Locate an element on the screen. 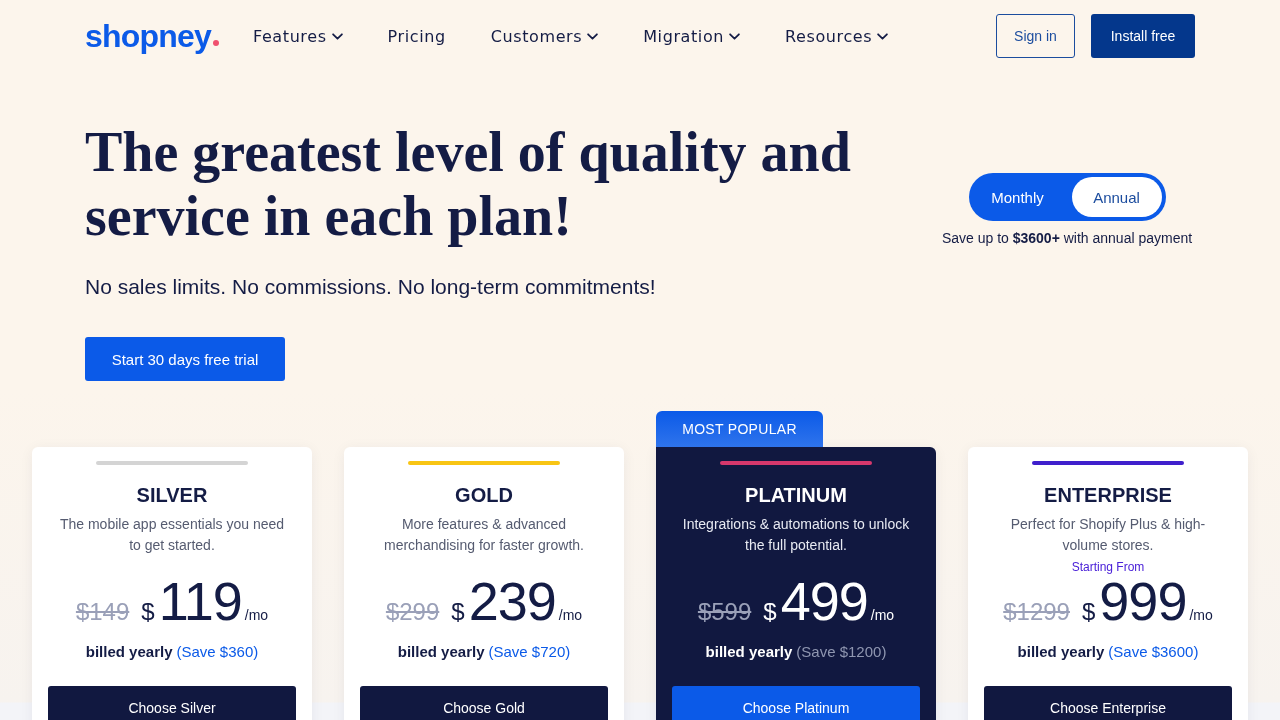 The height and width of the screenshot is (720, 1280). choose-plan-button: Choose Enterprise is located at coordinates (1108, 703).